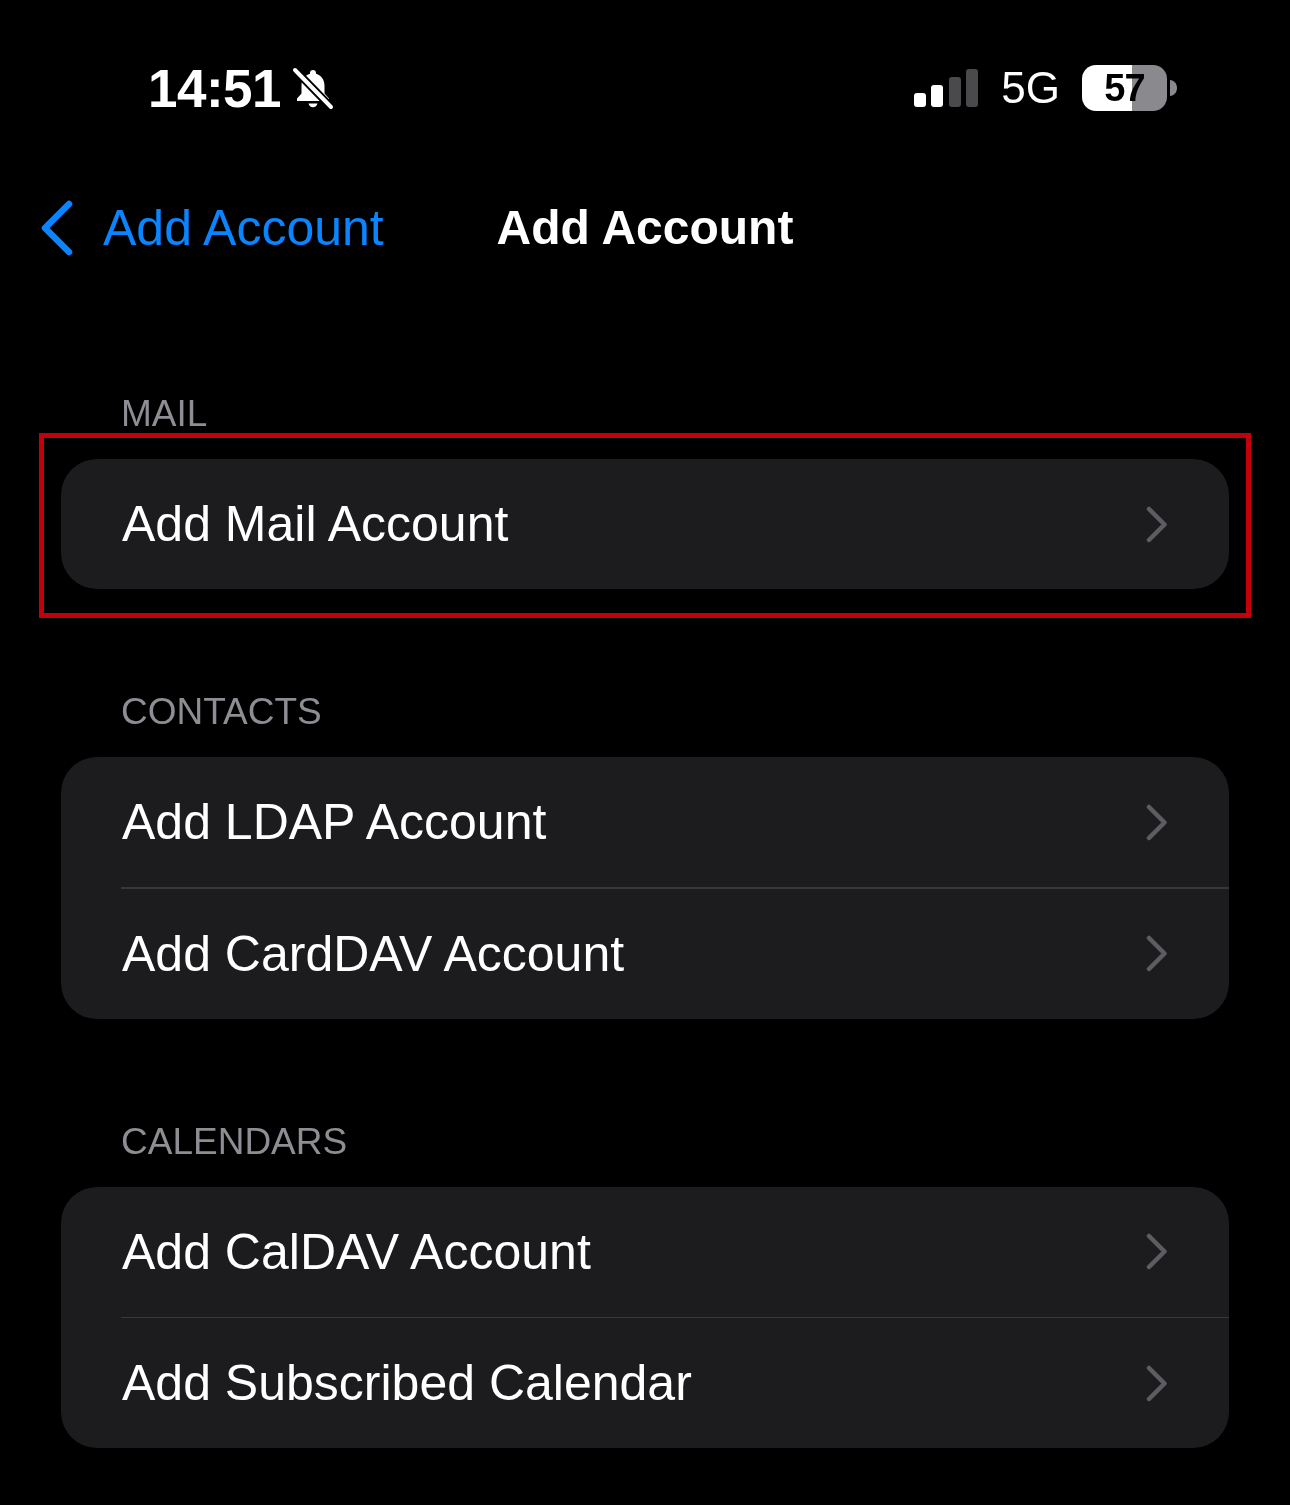  What do you see at coordinates (645, 1383) in the screenshot?
I see `account-option-row: Add Subscribed Calendar` at bounding box center [645, 1383].